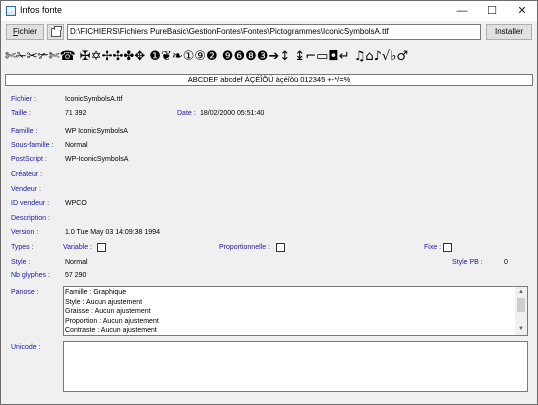 Image resolution: width=538 pixels, height=405 pixels. Describe the element at coordinates (76, 275) in the screenshot. I see `nbglyphes-value: 57 290` at that location.